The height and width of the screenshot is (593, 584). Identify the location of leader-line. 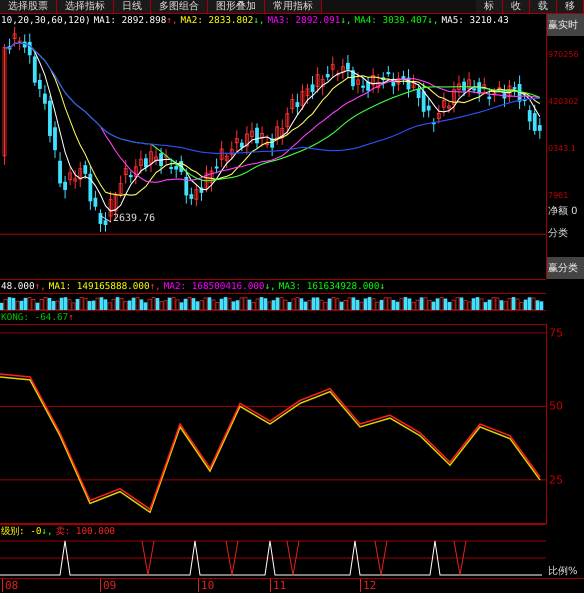
(106, 218).